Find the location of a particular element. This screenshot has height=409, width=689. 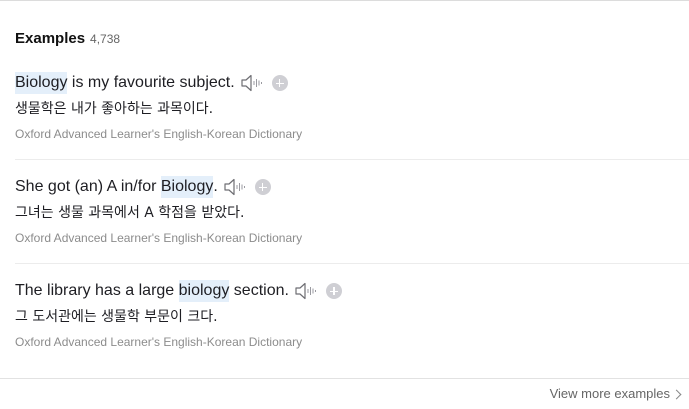

view-more-examples-link: View more examples is located at coordinates (615, 393).